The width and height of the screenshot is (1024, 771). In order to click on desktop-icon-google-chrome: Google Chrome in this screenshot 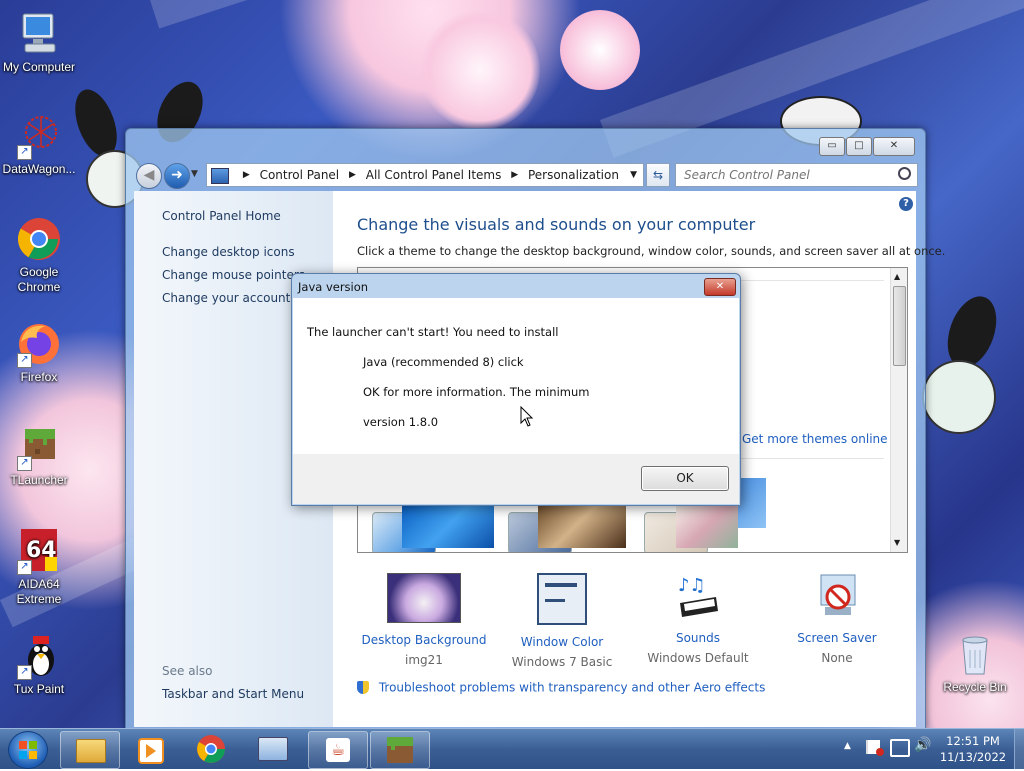, I will do `click(39, 255)`.